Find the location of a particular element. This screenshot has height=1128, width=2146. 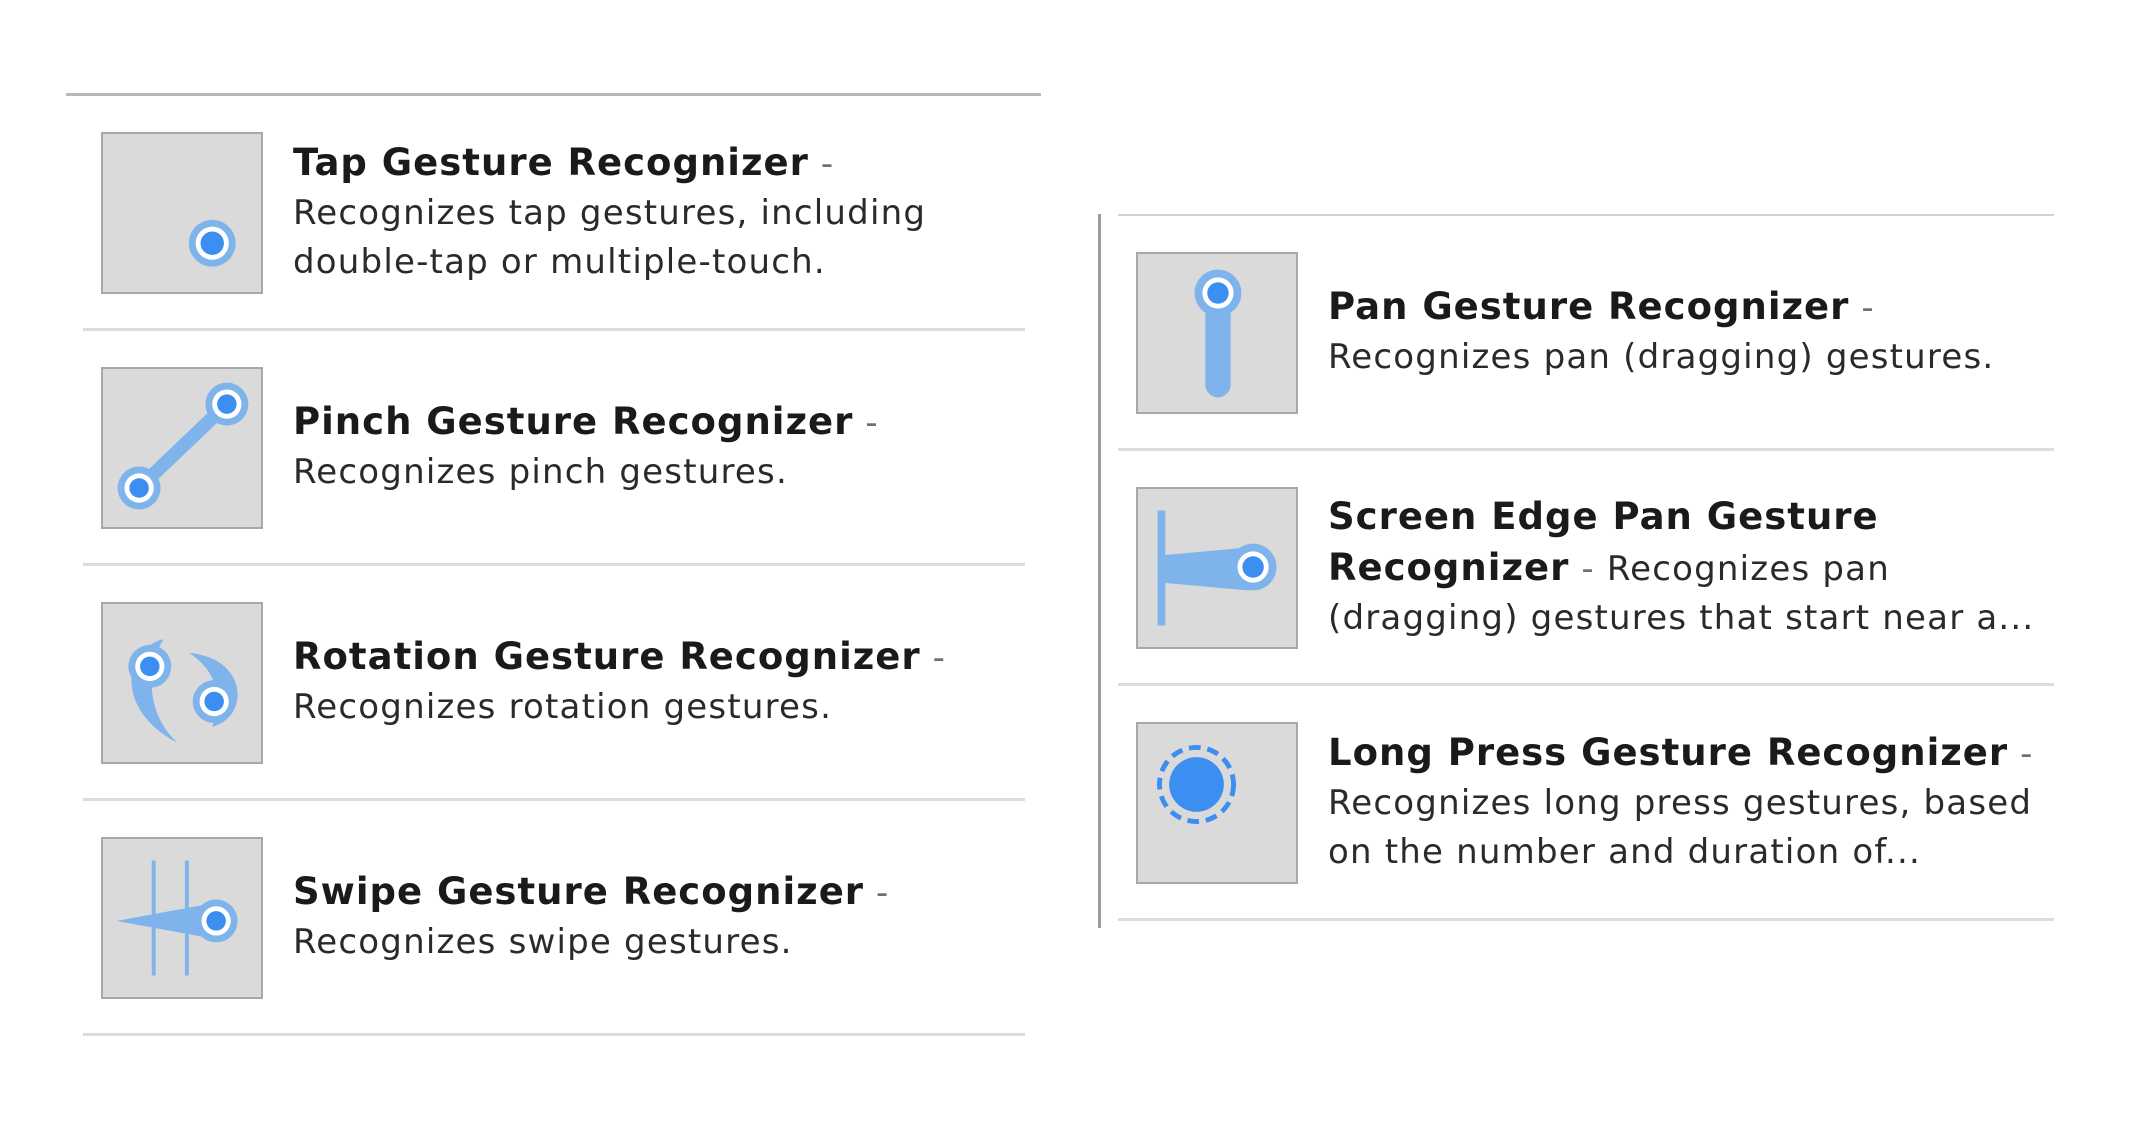

long-press-gesture-icon is located at coordinates (1217, 803).